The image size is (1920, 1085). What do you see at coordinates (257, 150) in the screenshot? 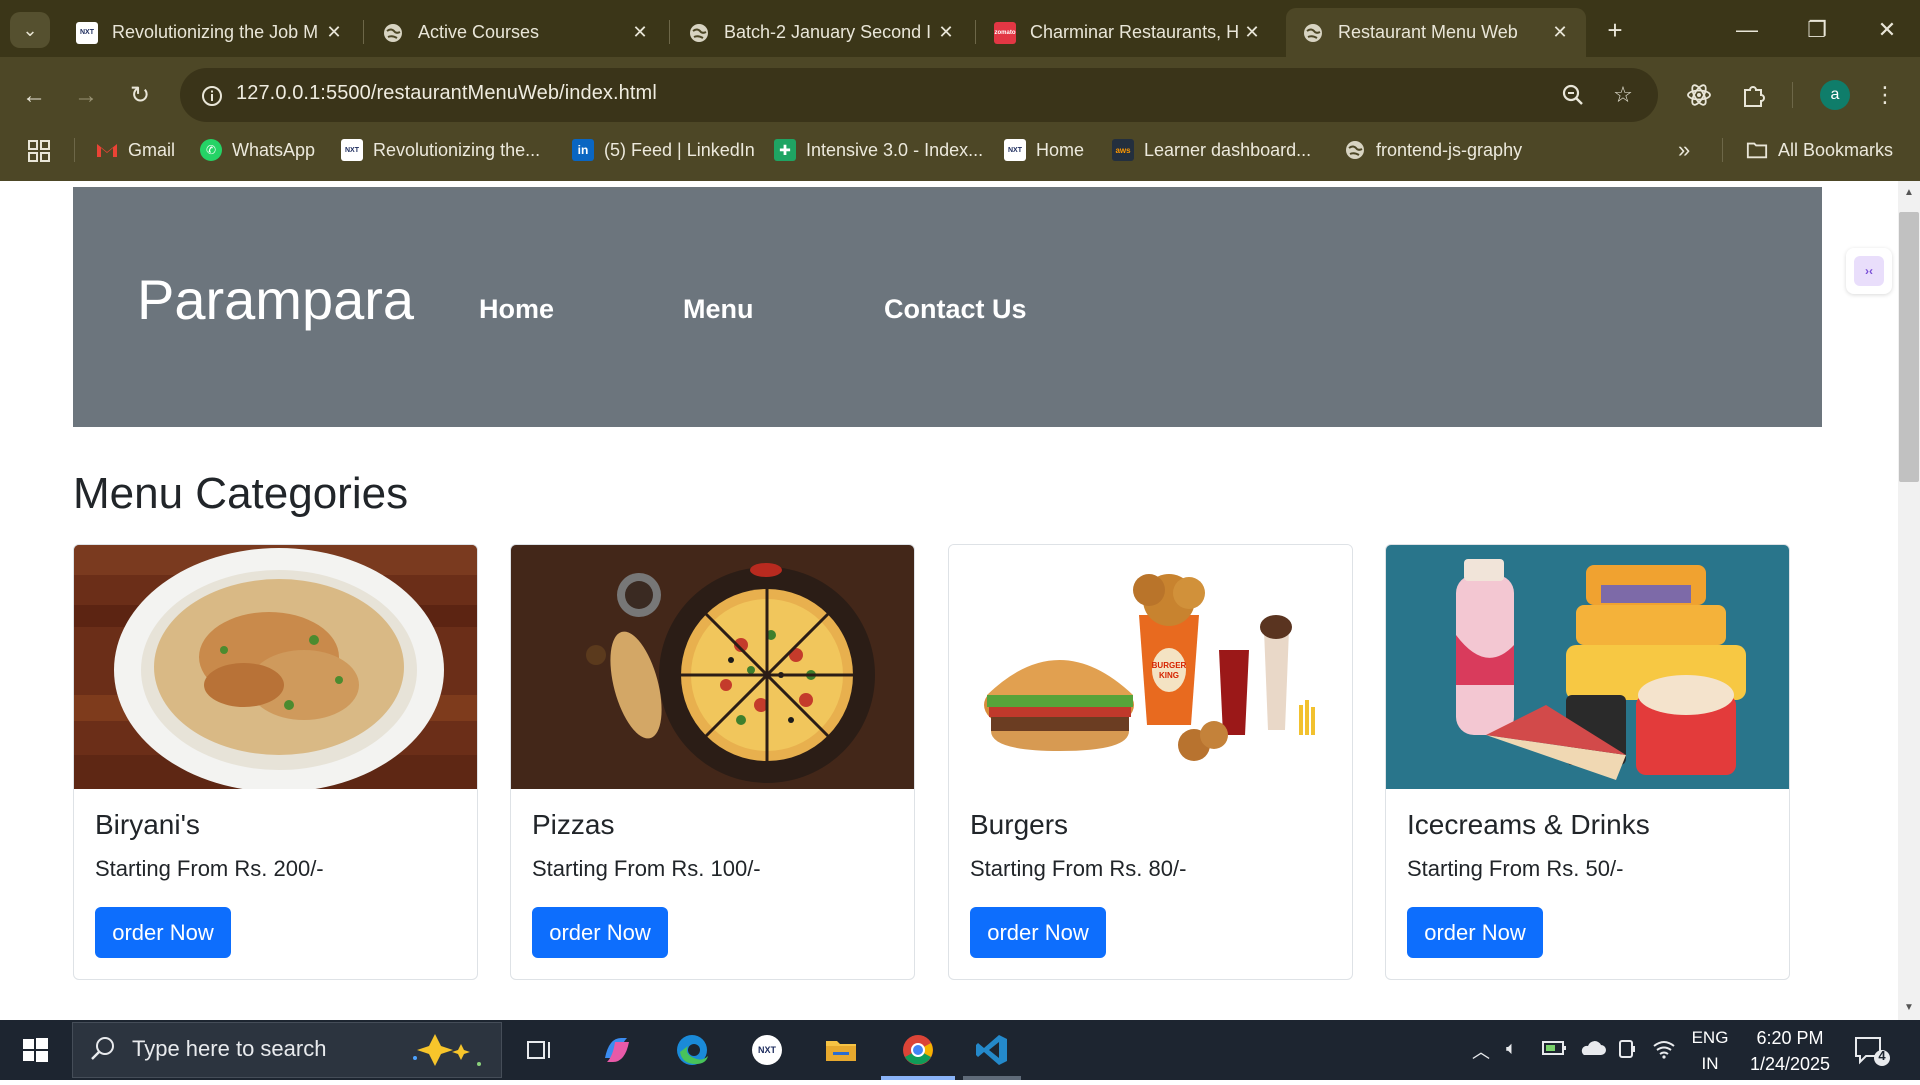
I see `bookmark-whatsapp: ✆ WhatsApp` at bounding box center [257, 150].